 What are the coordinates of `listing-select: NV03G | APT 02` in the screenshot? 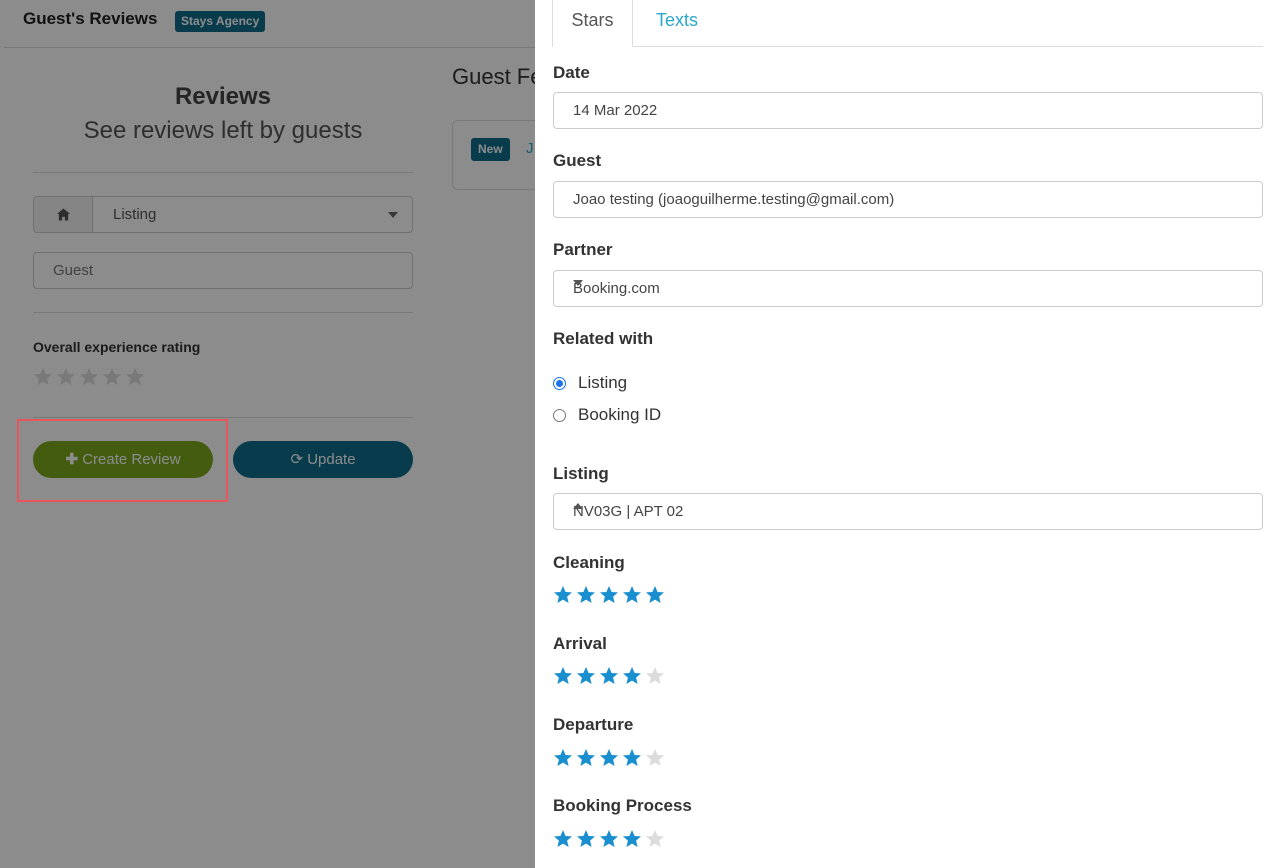 It's located at (908, 511).